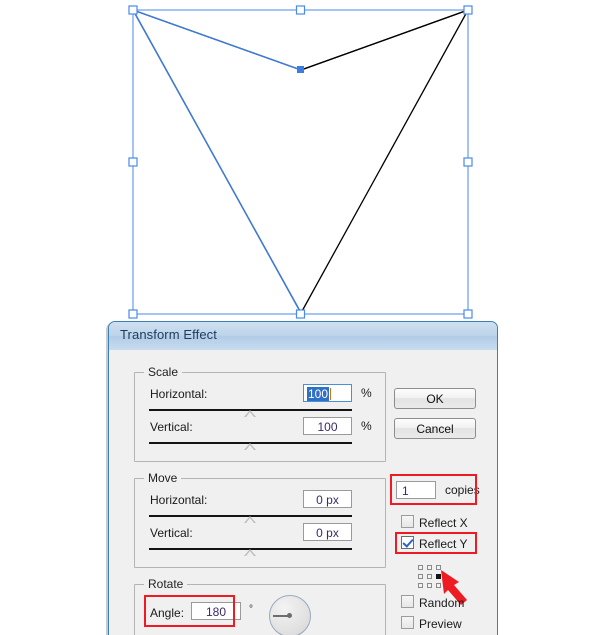 This screenshot has height=635, width=600. I want to click on move-horizontal-slider-thumb, so click(250, 519).